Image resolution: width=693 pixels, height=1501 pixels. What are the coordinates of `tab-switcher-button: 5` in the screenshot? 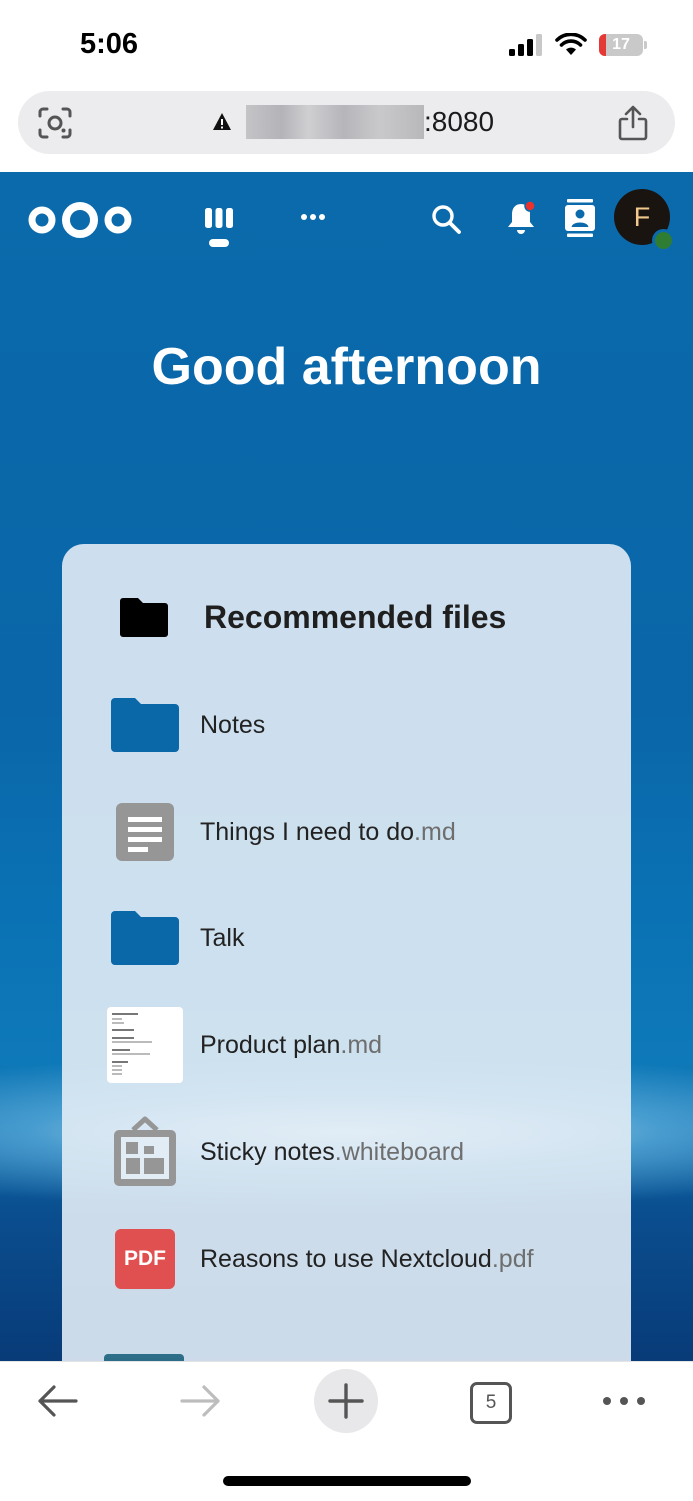 It's located at (491, 1403).